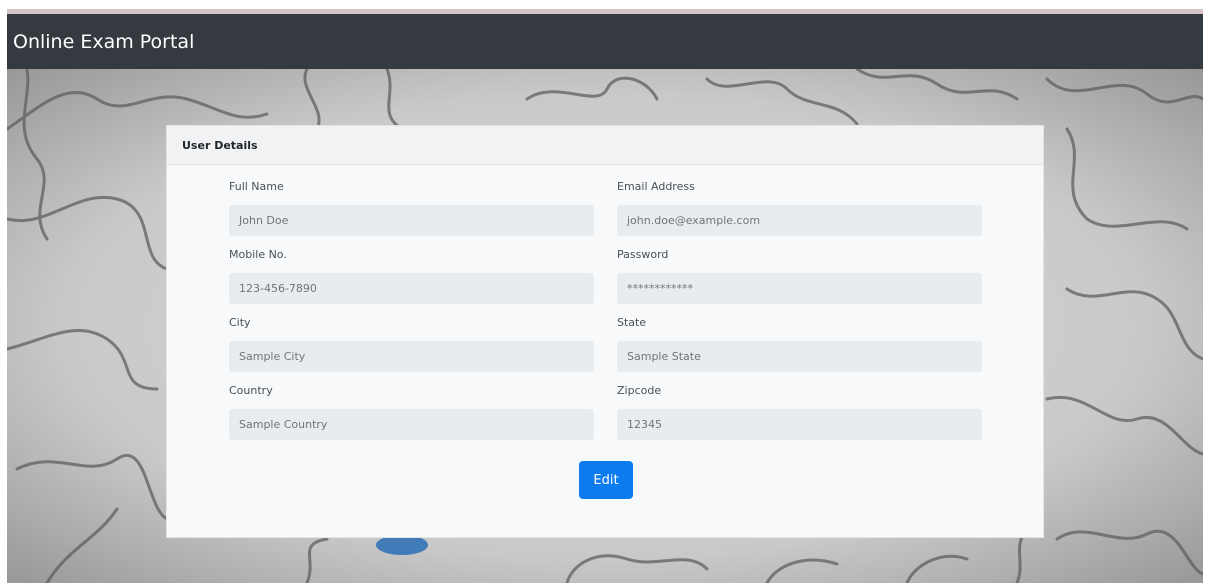  Describe the element at coordinates (639, 390) in the screenshot. I see `zipcode-label: Zipcode` at that location.